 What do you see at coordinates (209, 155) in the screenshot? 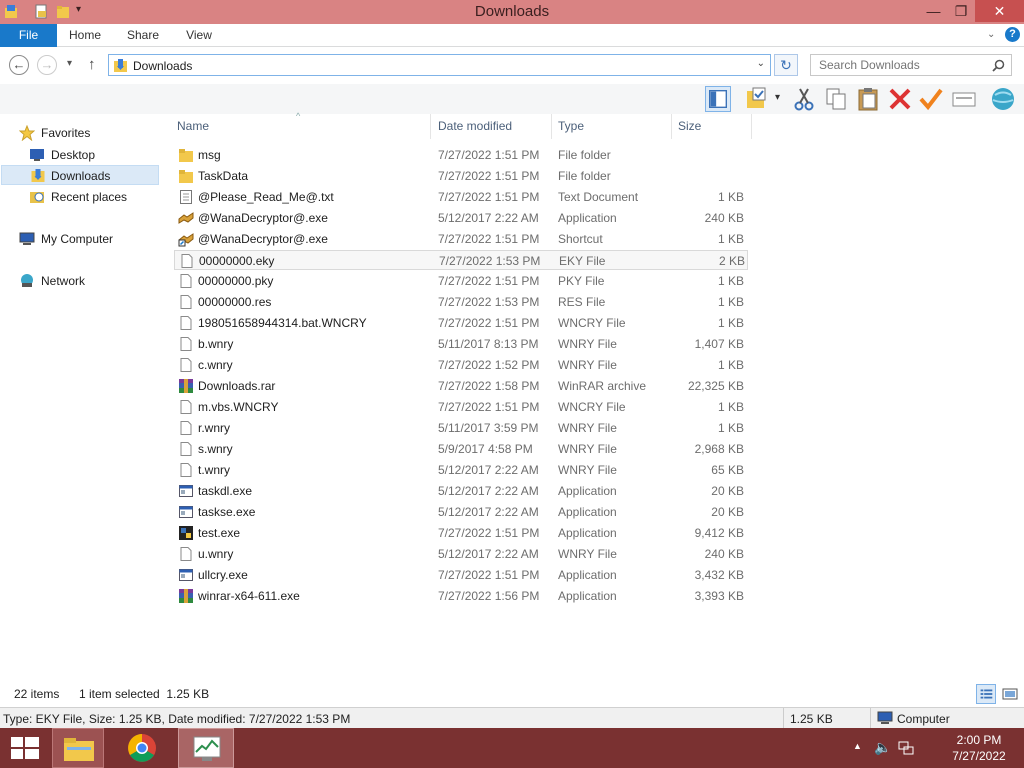
I see `file-name: msg` at bounding box center [209, 155].